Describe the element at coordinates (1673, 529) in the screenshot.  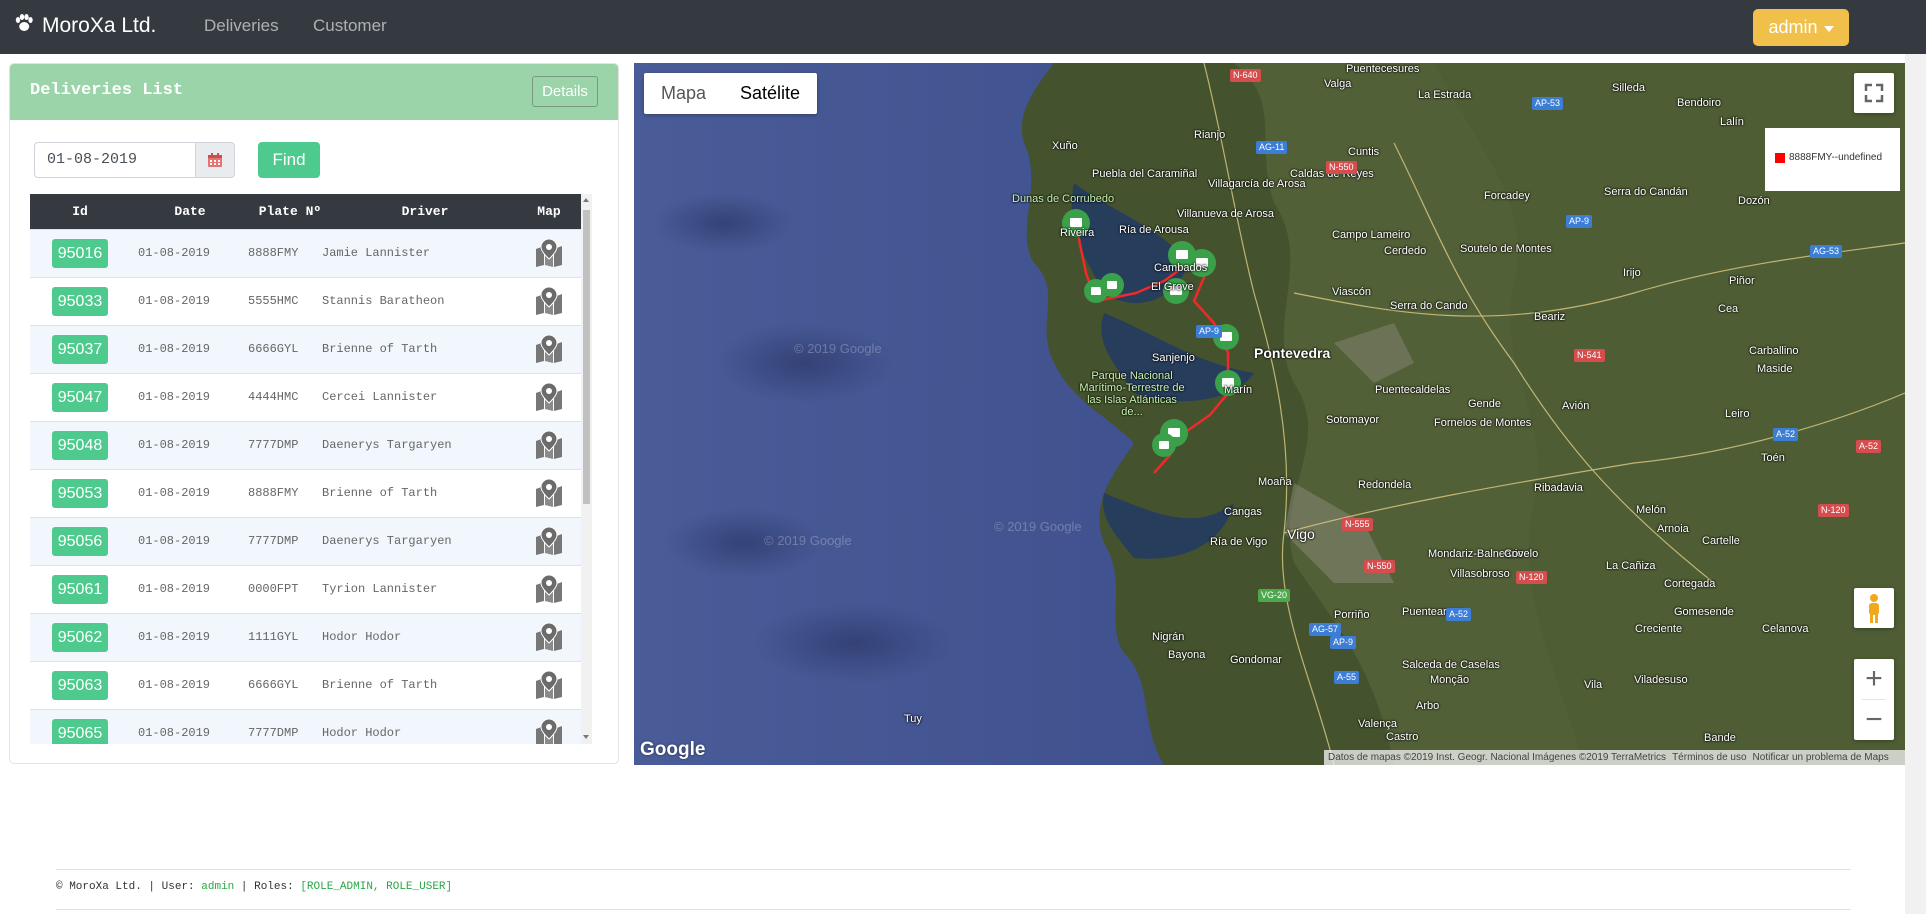
I see `map-place-label: Arnoia` at that location.